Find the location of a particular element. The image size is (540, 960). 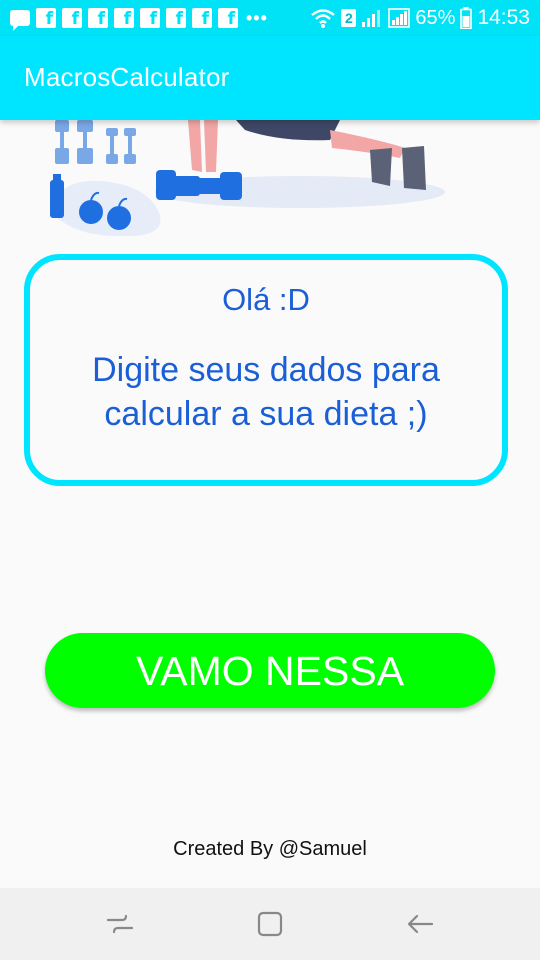

app-title: MacrosCalculator is located at coordinates (127, 77).